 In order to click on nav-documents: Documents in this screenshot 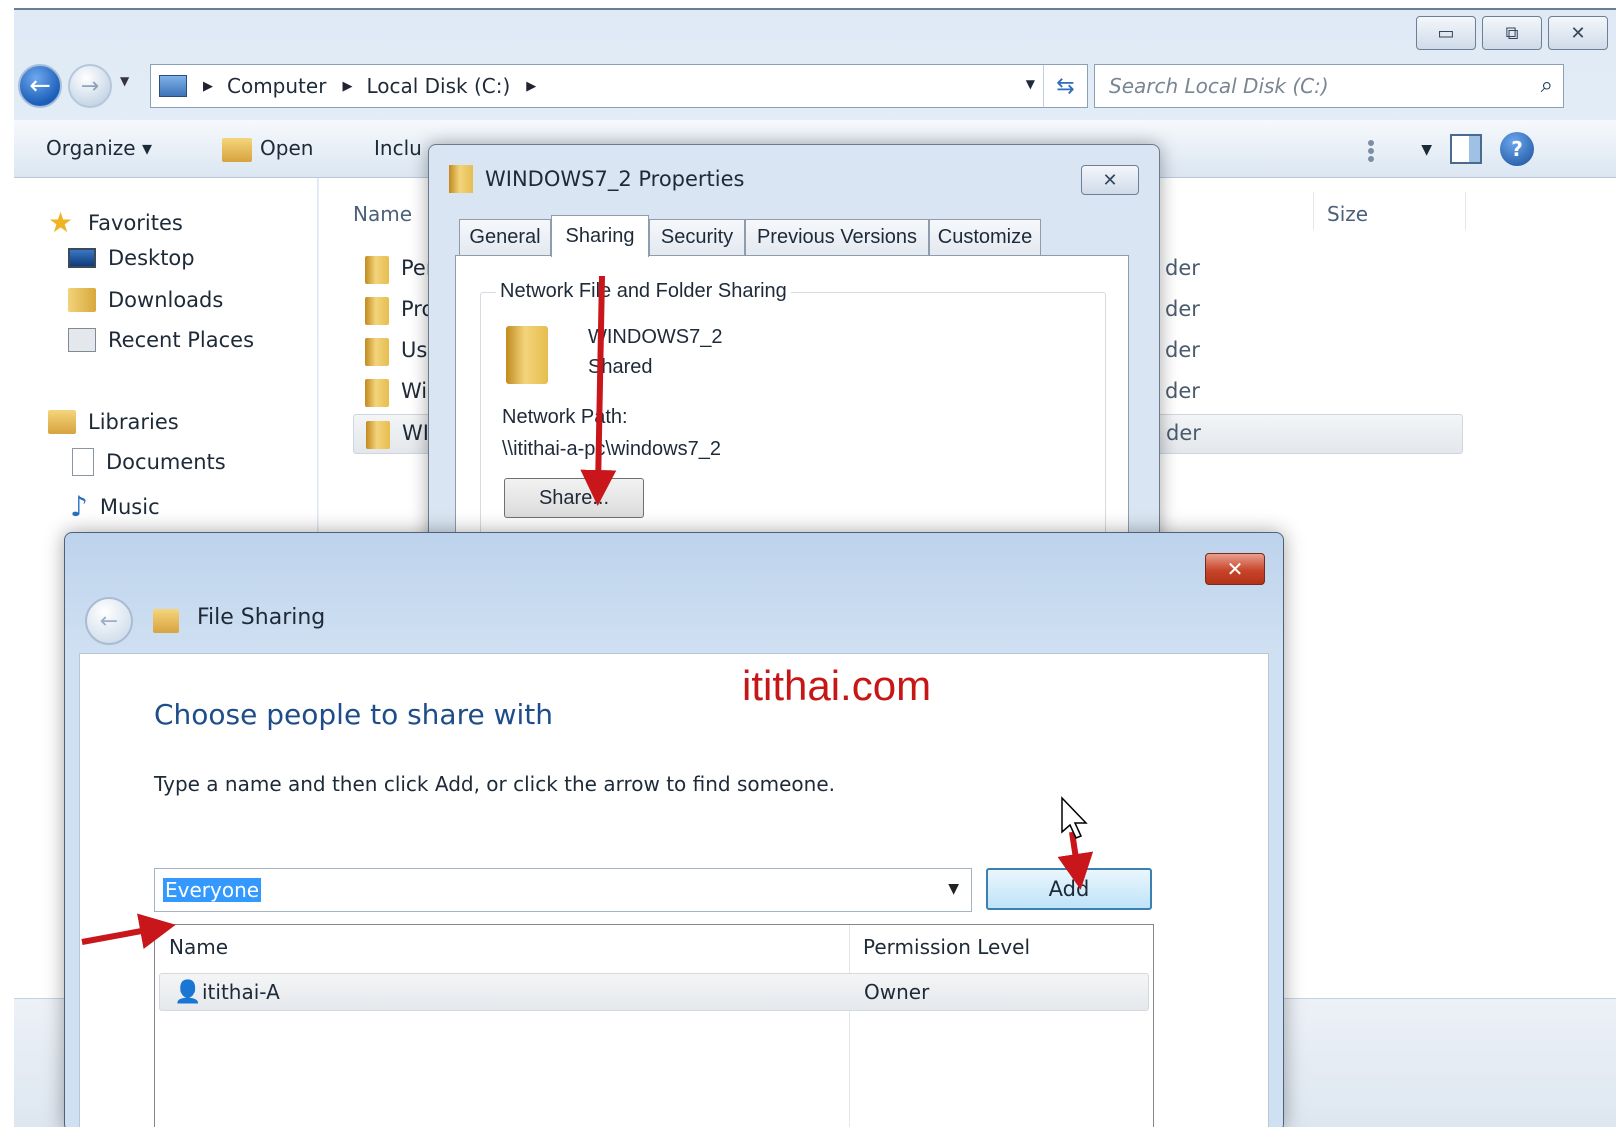, I will do `click(149, 462)`.